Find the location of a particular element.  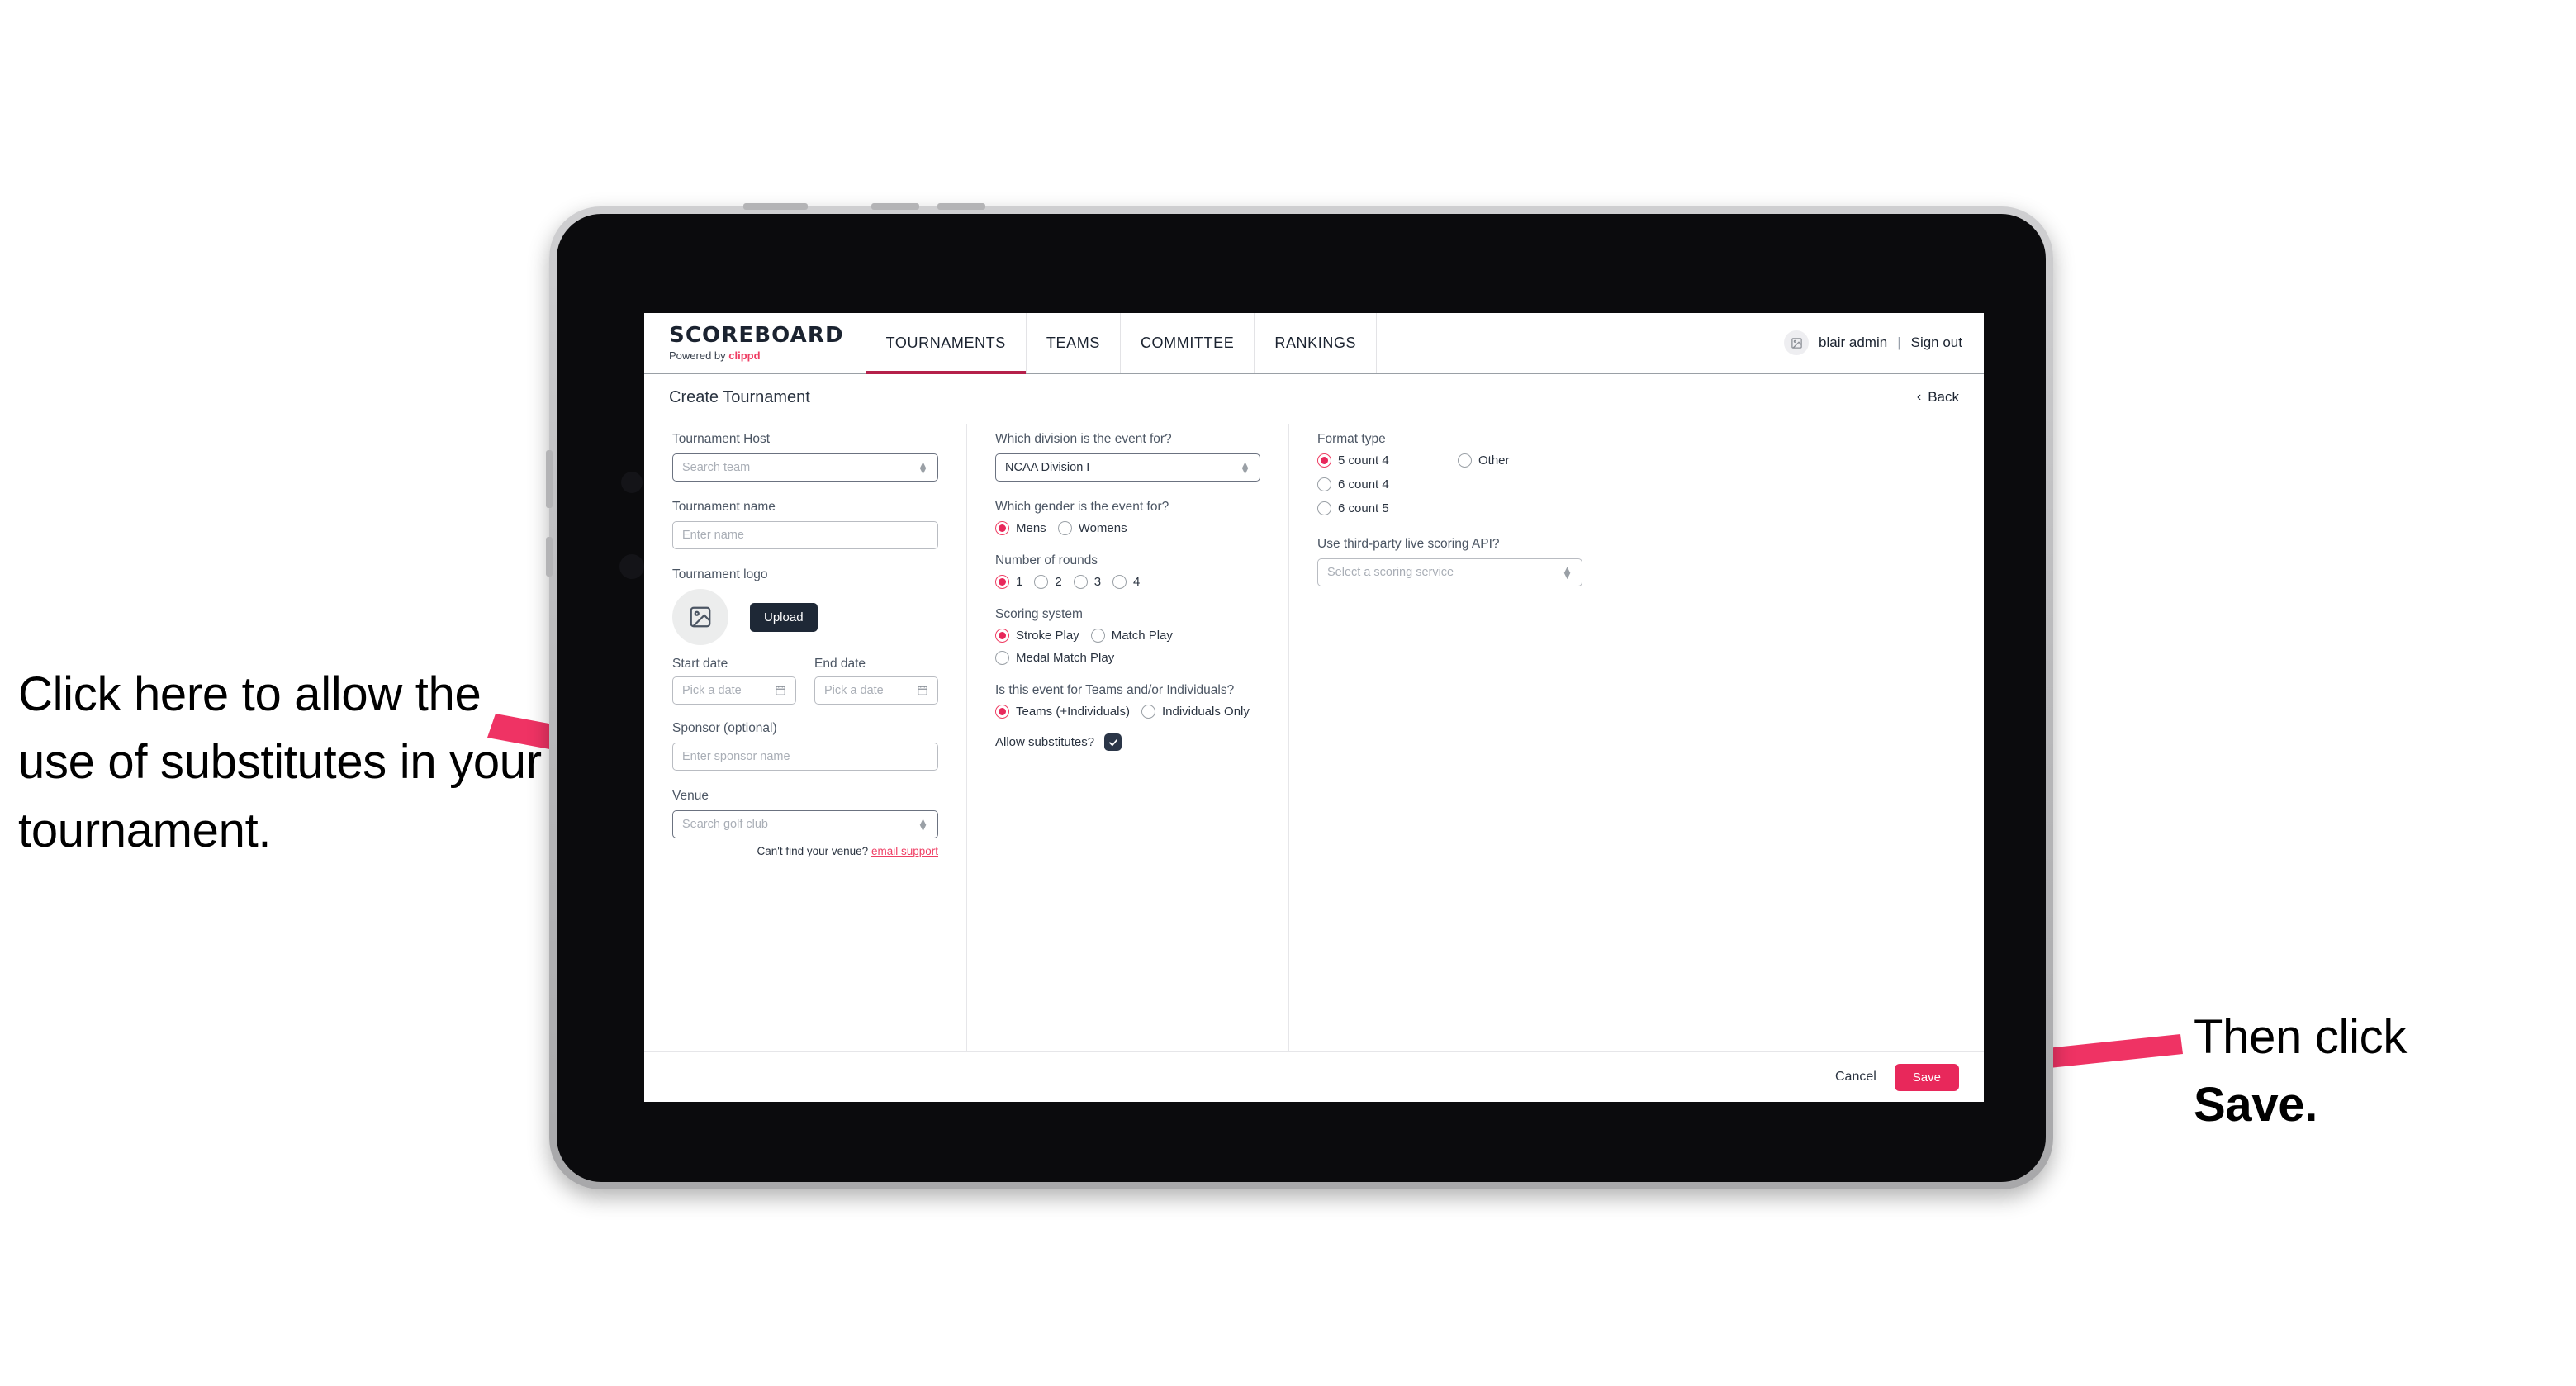

radio-format-6count5: 6 count 5 is located at coordinates (1379, 508).